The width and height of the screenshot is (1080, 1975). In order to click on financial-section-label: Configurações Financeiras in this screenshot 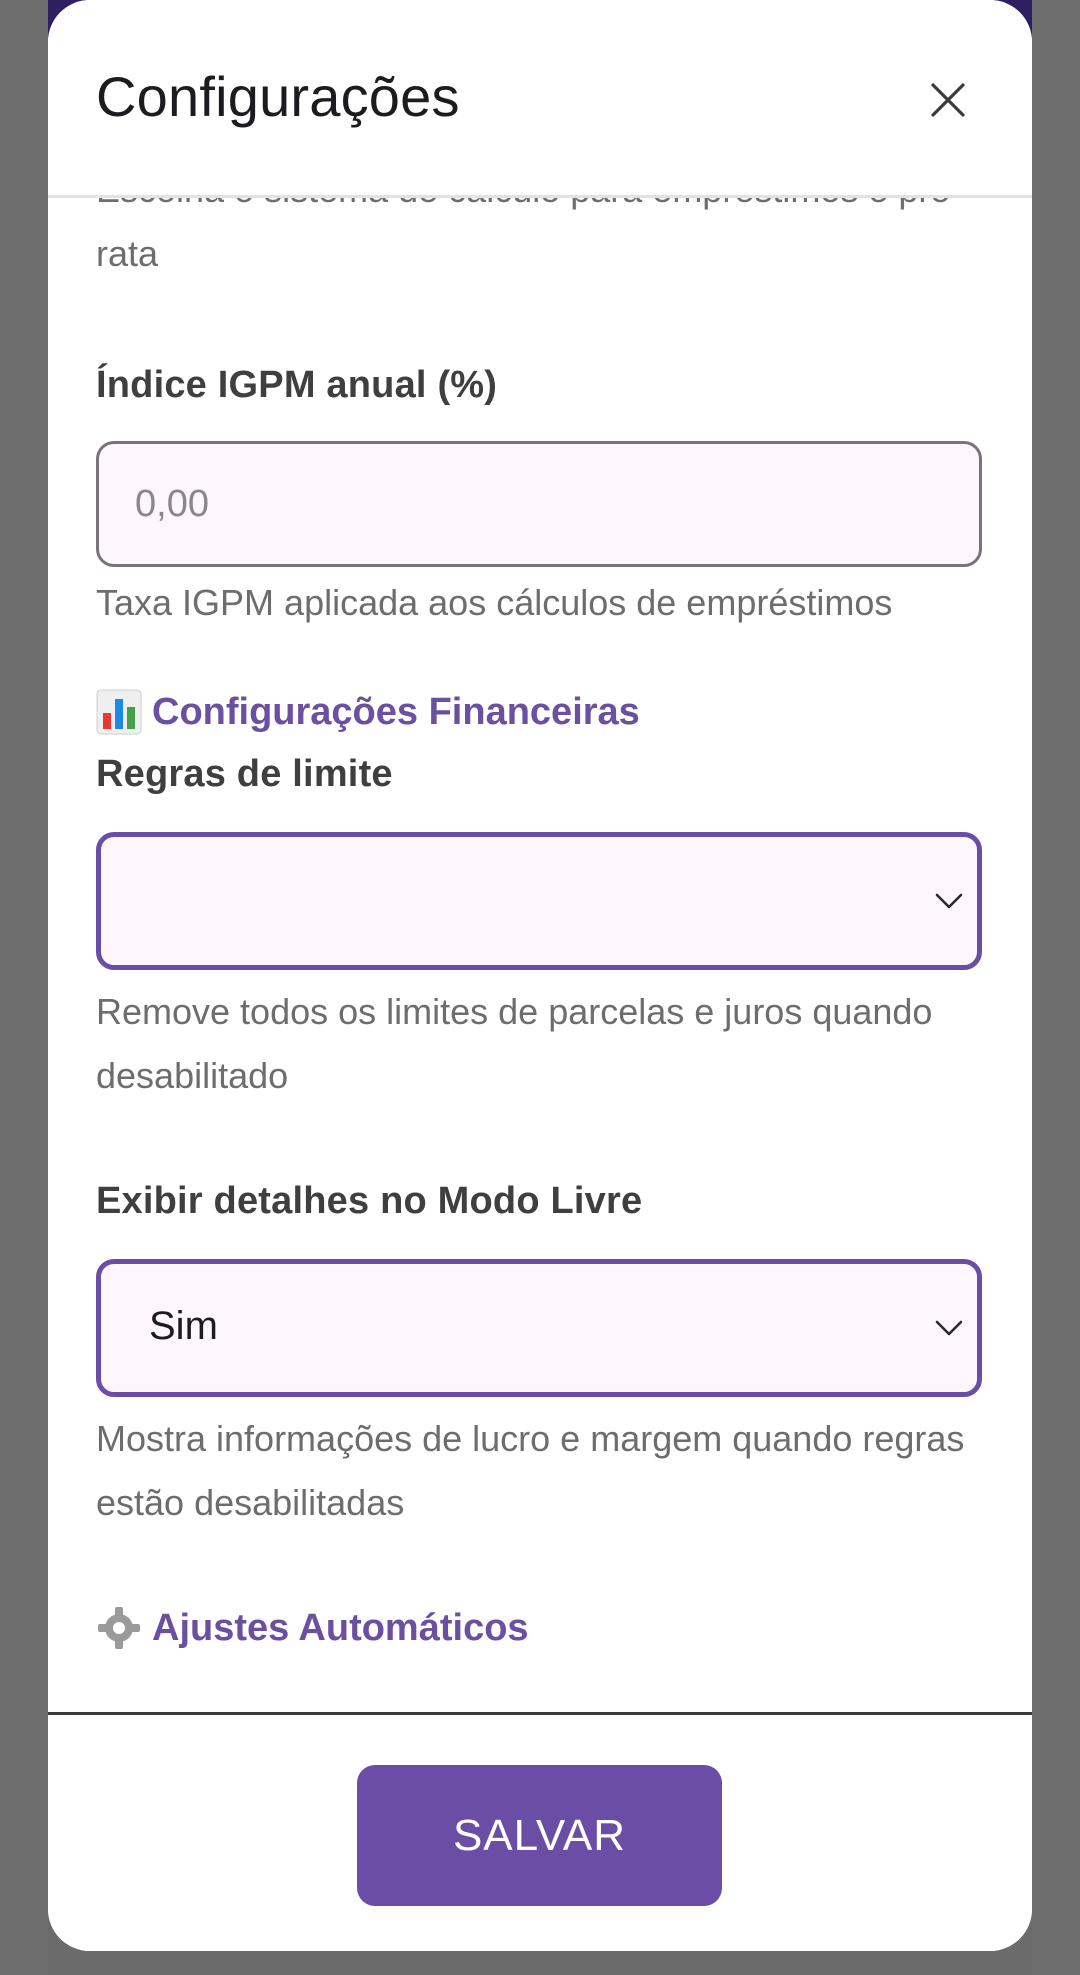, I will do `click(396, 711)`.